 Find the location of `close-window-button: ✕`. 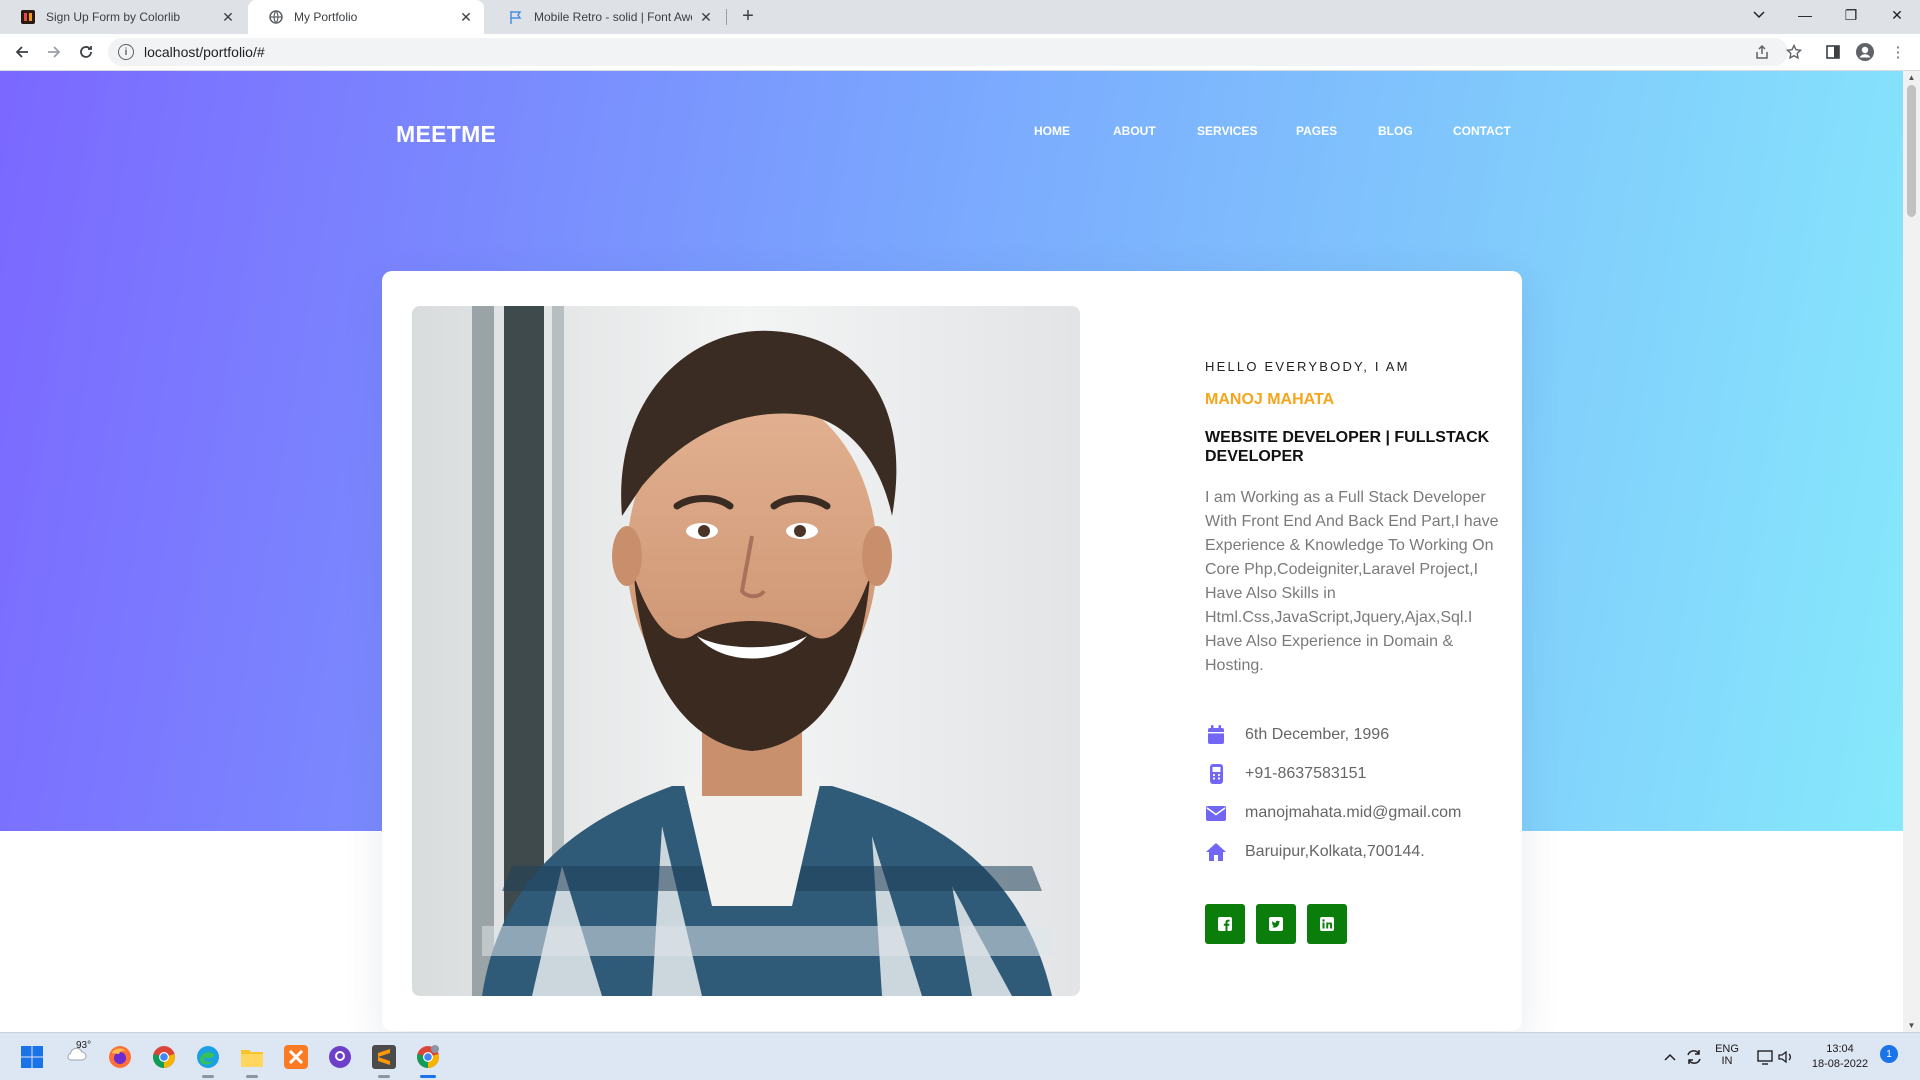

close-window-button: ✕ is located at coordinates (1897, 15).